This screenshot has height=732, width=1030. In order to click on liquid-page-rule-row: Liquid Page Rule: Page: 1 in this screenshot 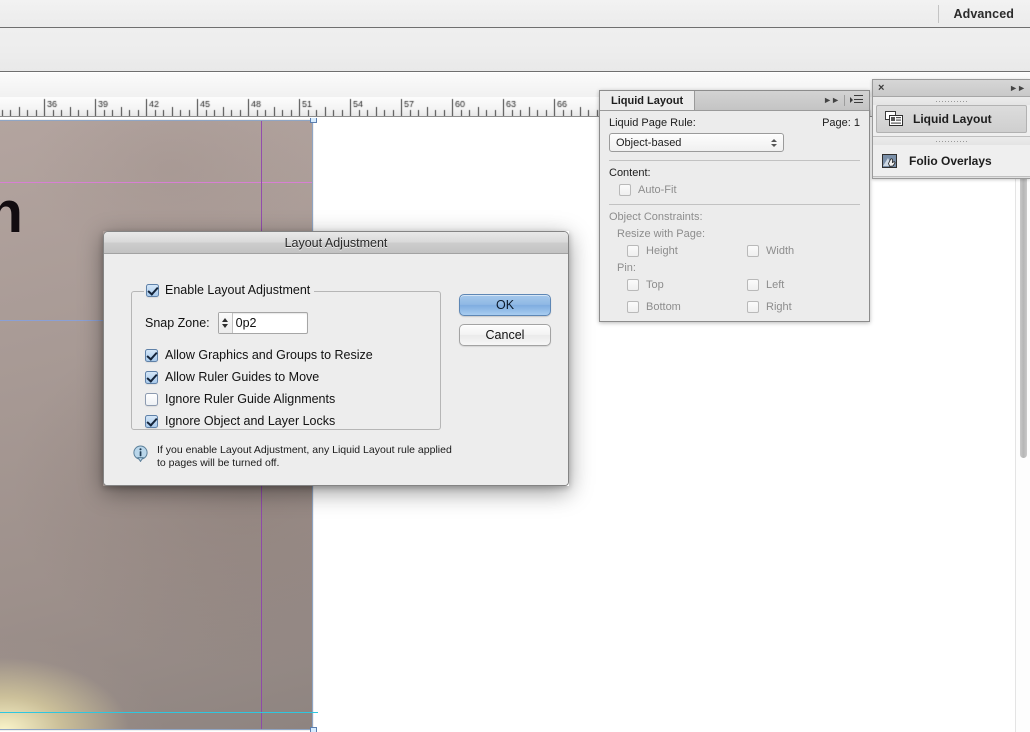, I will do `click(734, 123)`.